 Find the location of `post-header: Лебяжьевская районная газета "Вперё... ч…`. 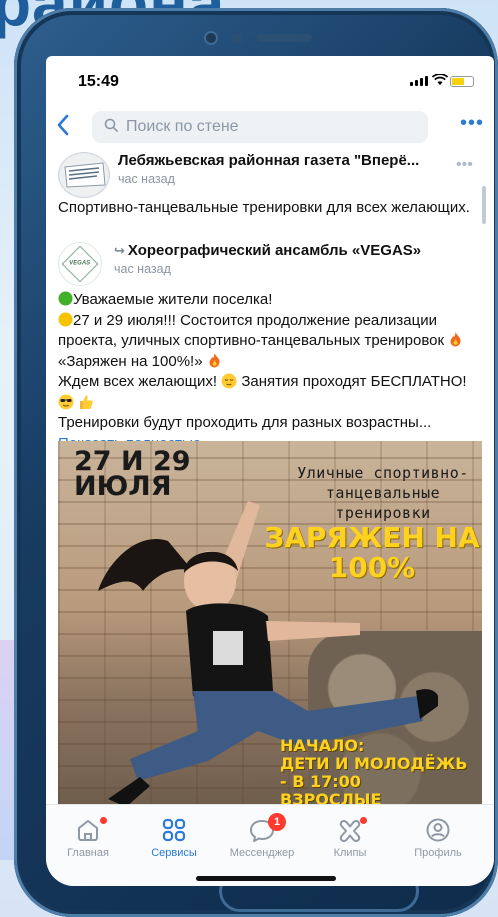

post-header: Лебяжьевская районная газета "Вперё... ч… is located at coordinates (238, 175).